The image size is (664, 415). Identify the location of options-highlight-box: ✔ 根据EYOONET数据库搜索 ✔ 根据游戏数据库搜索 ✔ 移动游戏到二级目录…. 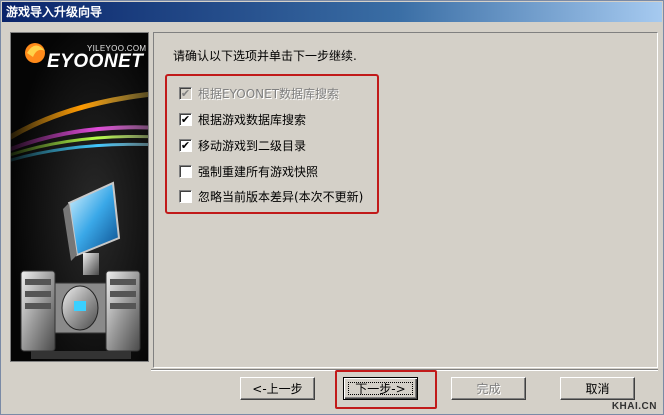
(272, 144).